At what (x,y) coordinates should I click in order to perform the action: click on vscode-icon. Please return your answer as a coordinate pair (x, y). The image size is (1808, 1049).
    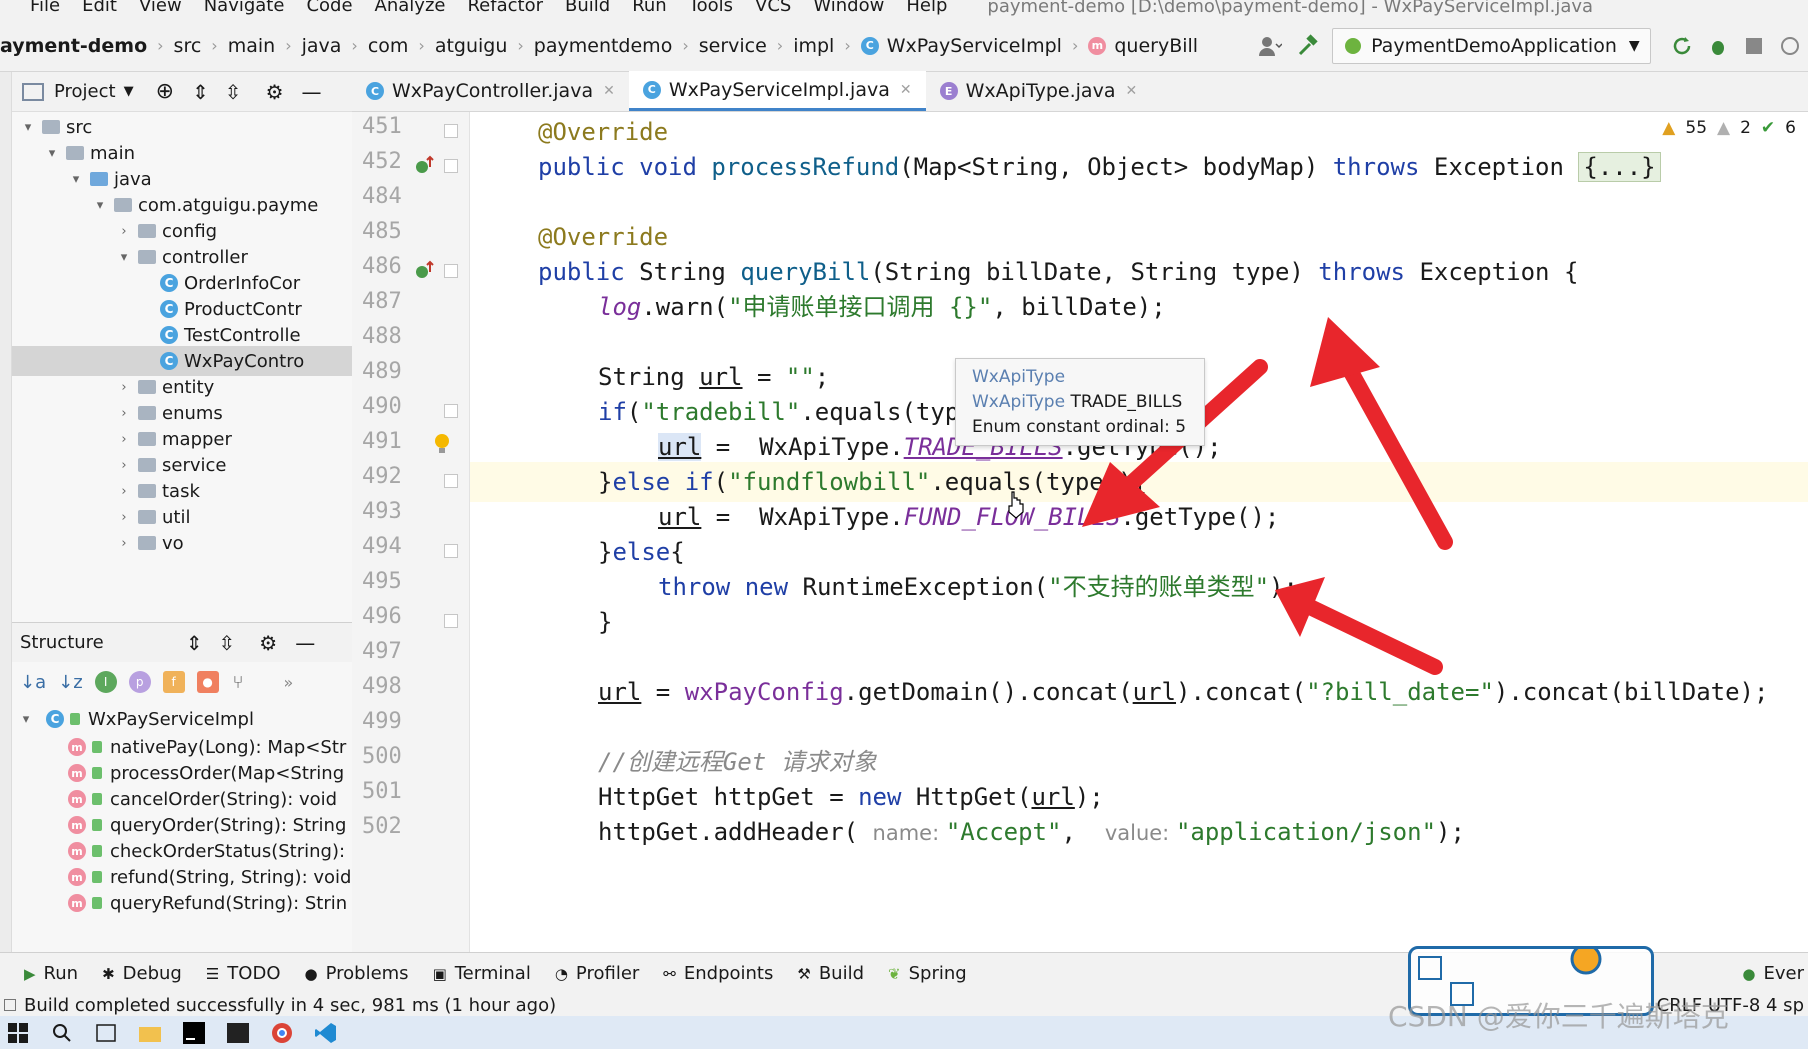
    Looking at the image, I should click on (326, 1033).